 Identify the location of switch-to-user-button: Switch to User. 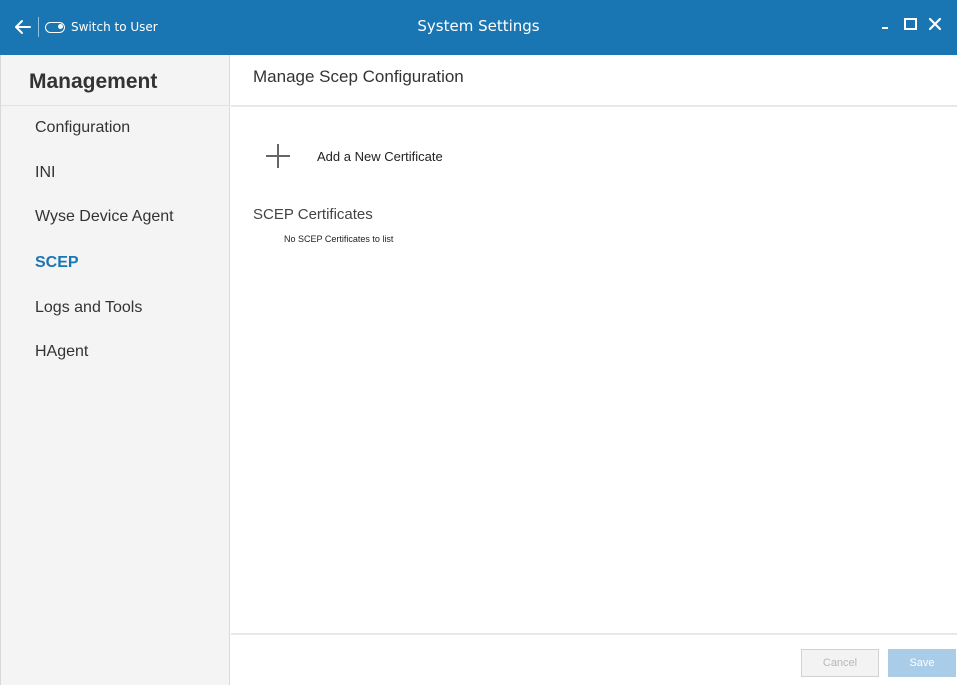
(101, 27).